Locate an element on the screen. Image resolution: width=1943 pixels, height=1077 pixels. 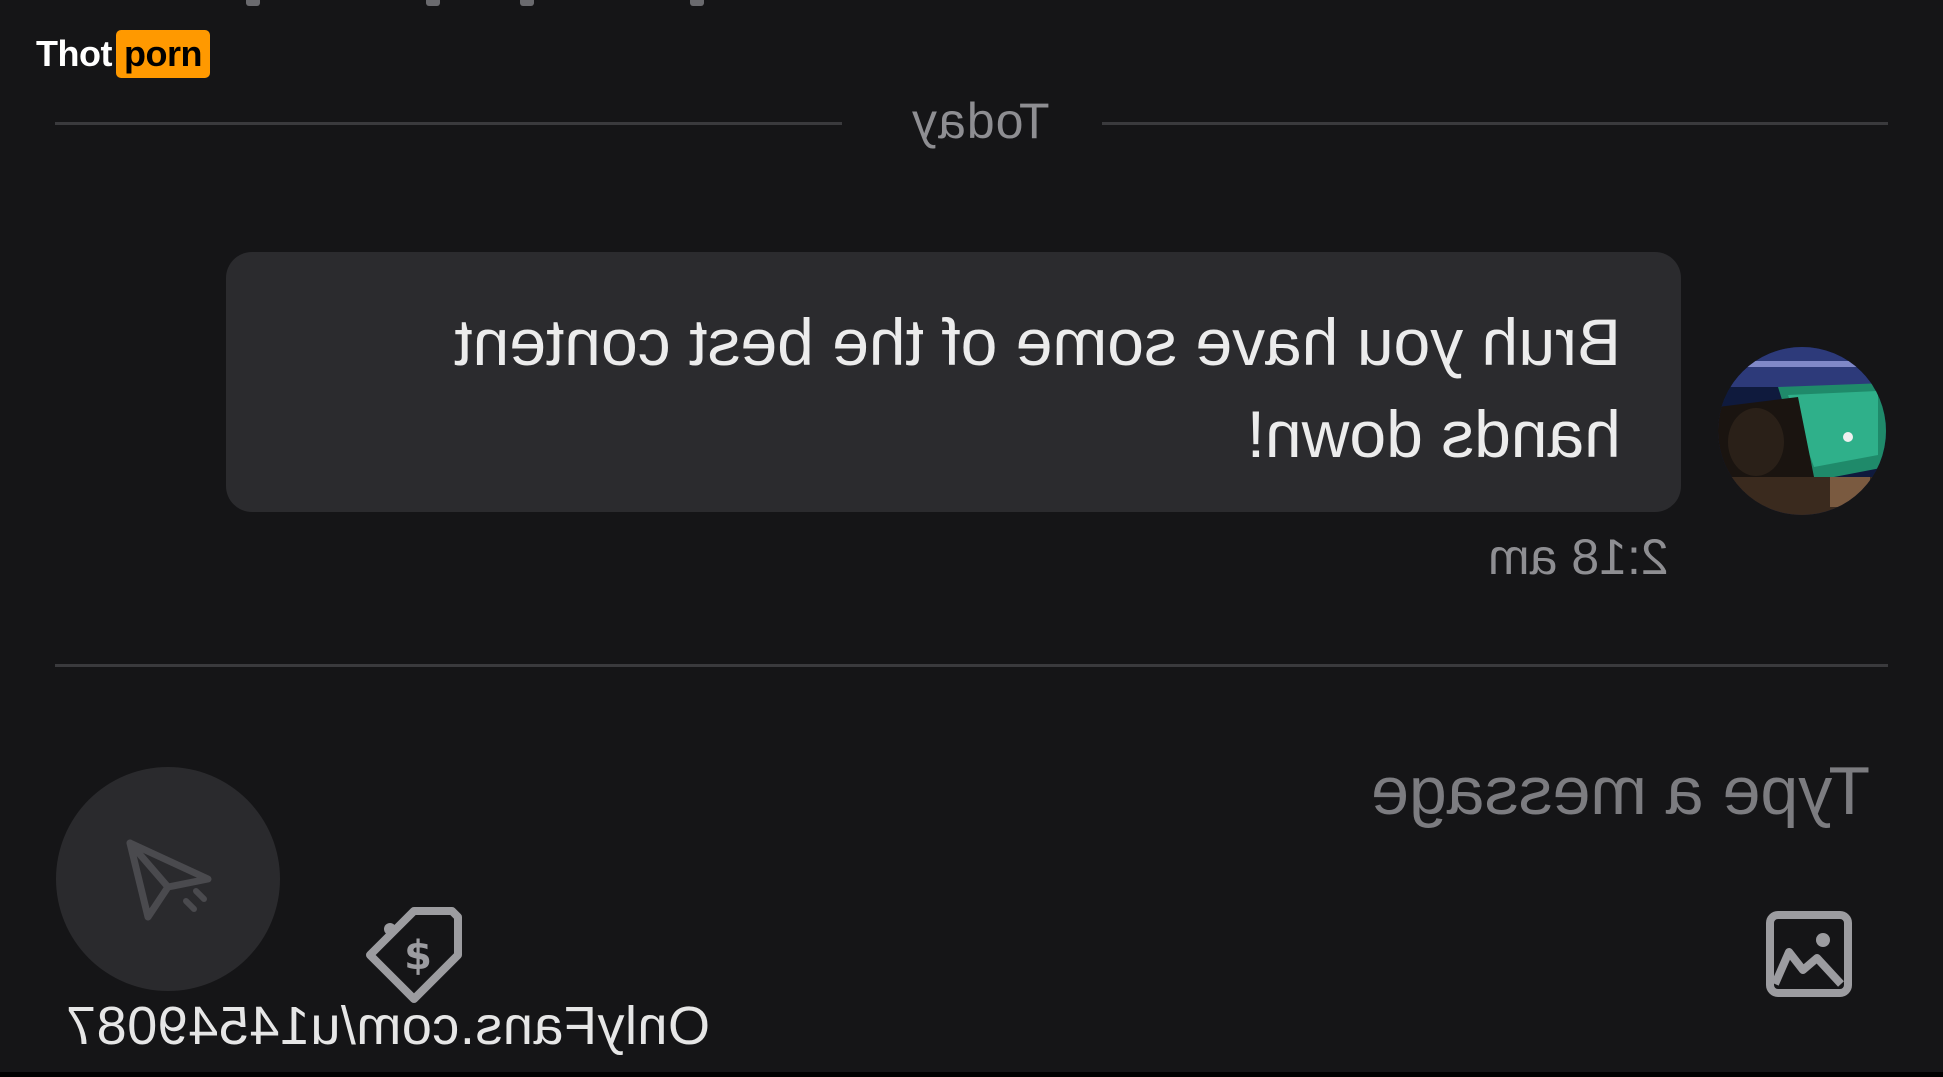
top-cropped-strip is located at coordinates (971, 7).